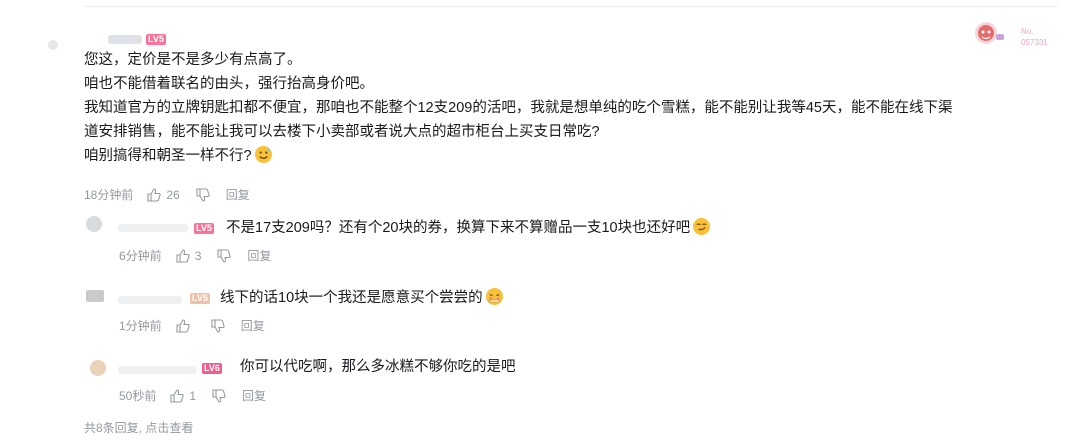 Image resolution: width=1070 pixels, height=441 pixels. I want to click on reply-content: 不是17支209吗？还有个20块的券，换算下来不算赠品一支10块也还好吧, so click(468, 227).